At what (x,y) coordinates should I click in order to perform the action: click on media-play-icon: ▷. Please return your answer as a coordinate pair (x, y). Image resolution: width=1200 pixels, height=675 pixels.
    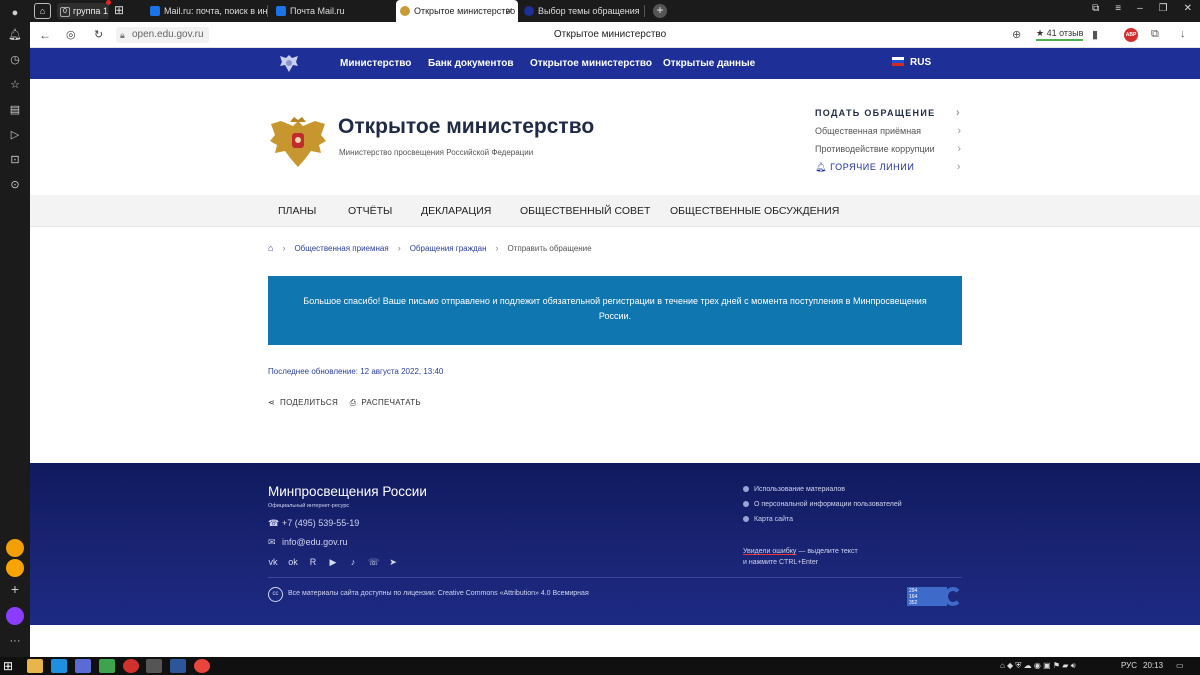
    Looking at the image, I should click on (15, 135).